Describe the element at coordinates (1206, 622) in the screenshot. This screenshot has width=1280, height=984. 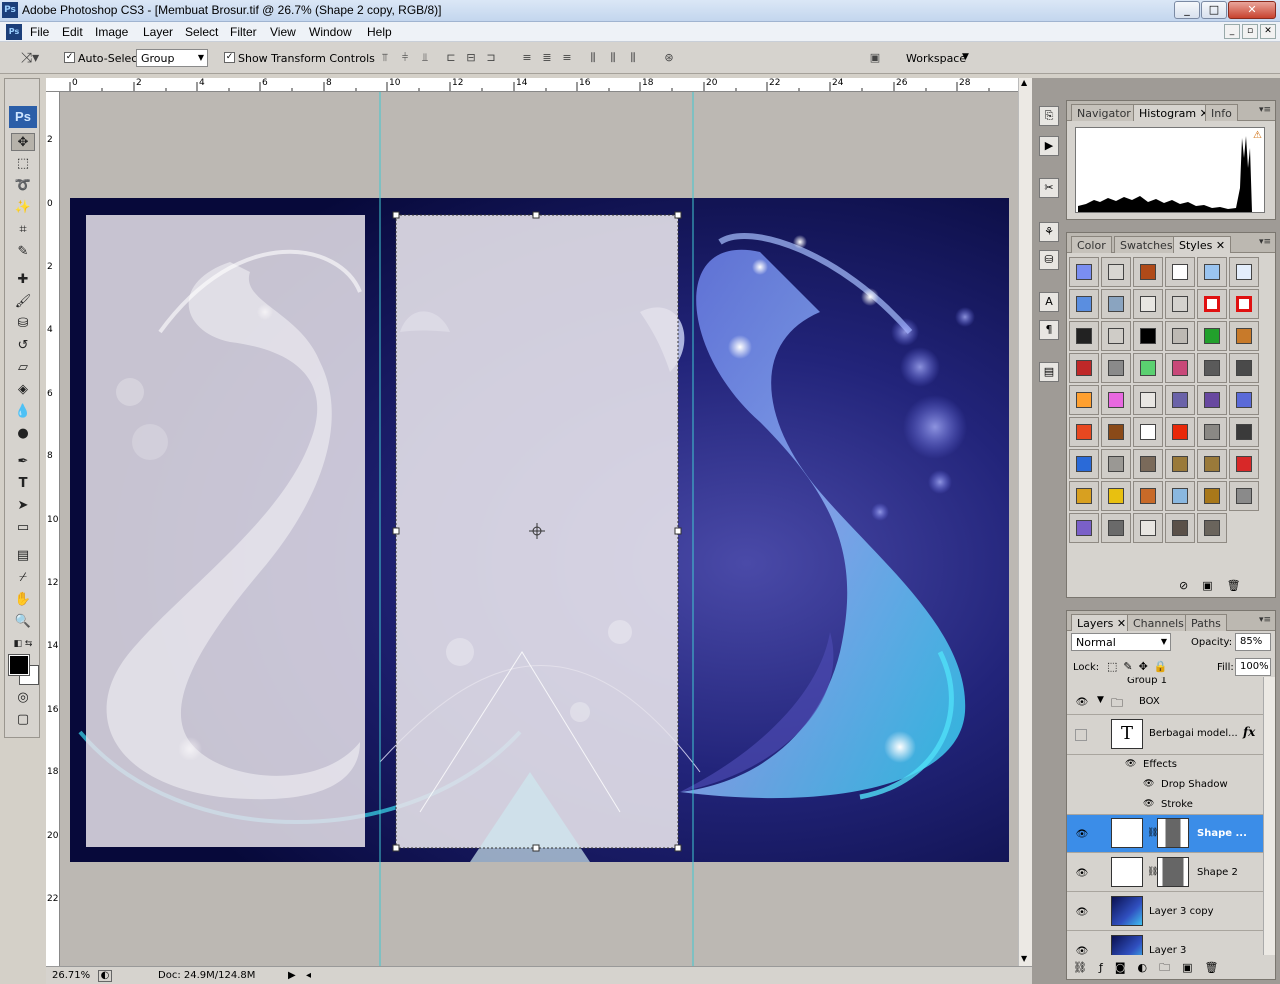
I see `tab-paths: Paths` at that location.